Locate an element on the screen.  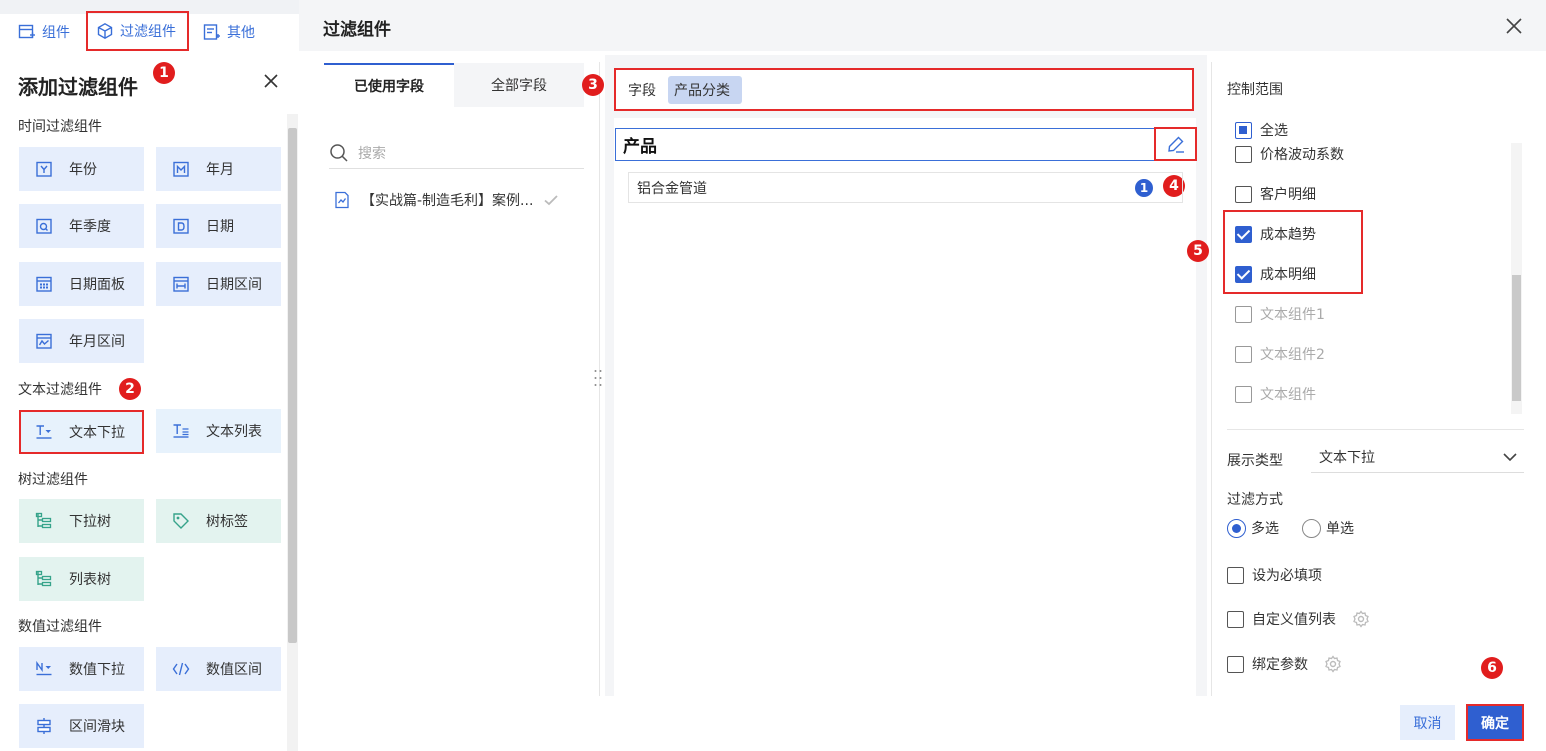
year-calendar-icon is located at coordinates (44, 169).